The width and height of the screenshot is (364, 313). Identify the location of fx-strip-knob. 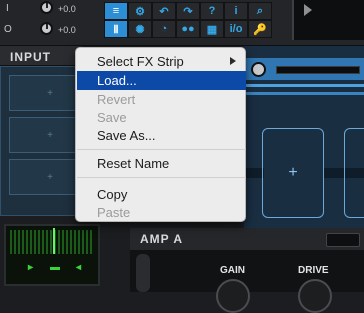
(258, 69).